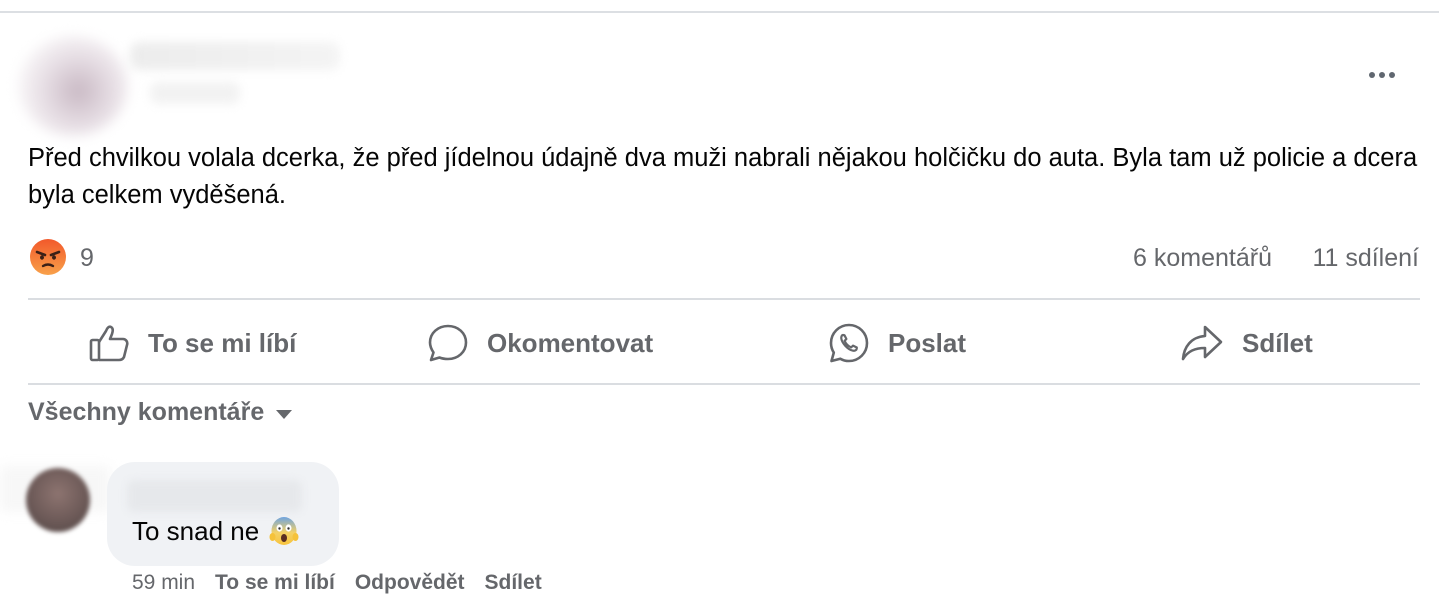 Image resolution: width=1439 pixels, height=595 pixels. I want to click on comment-bubble-icon, so click(448, 343).